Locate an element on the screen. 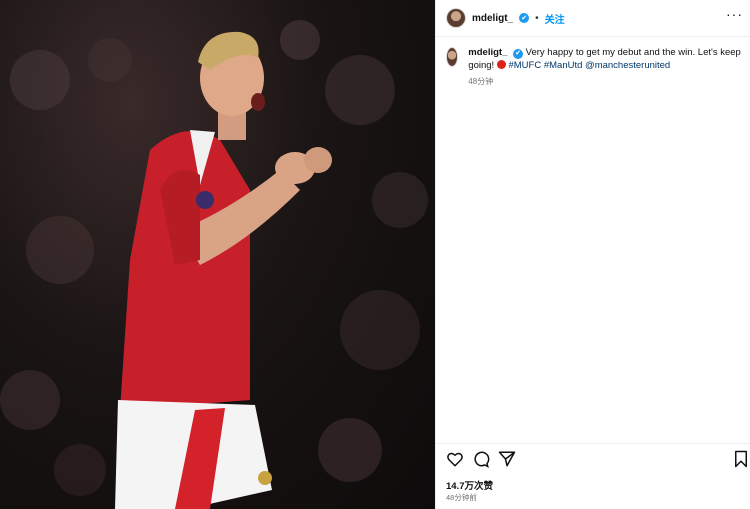  more-options-icon: ··· is located at coordinates (734, 14).